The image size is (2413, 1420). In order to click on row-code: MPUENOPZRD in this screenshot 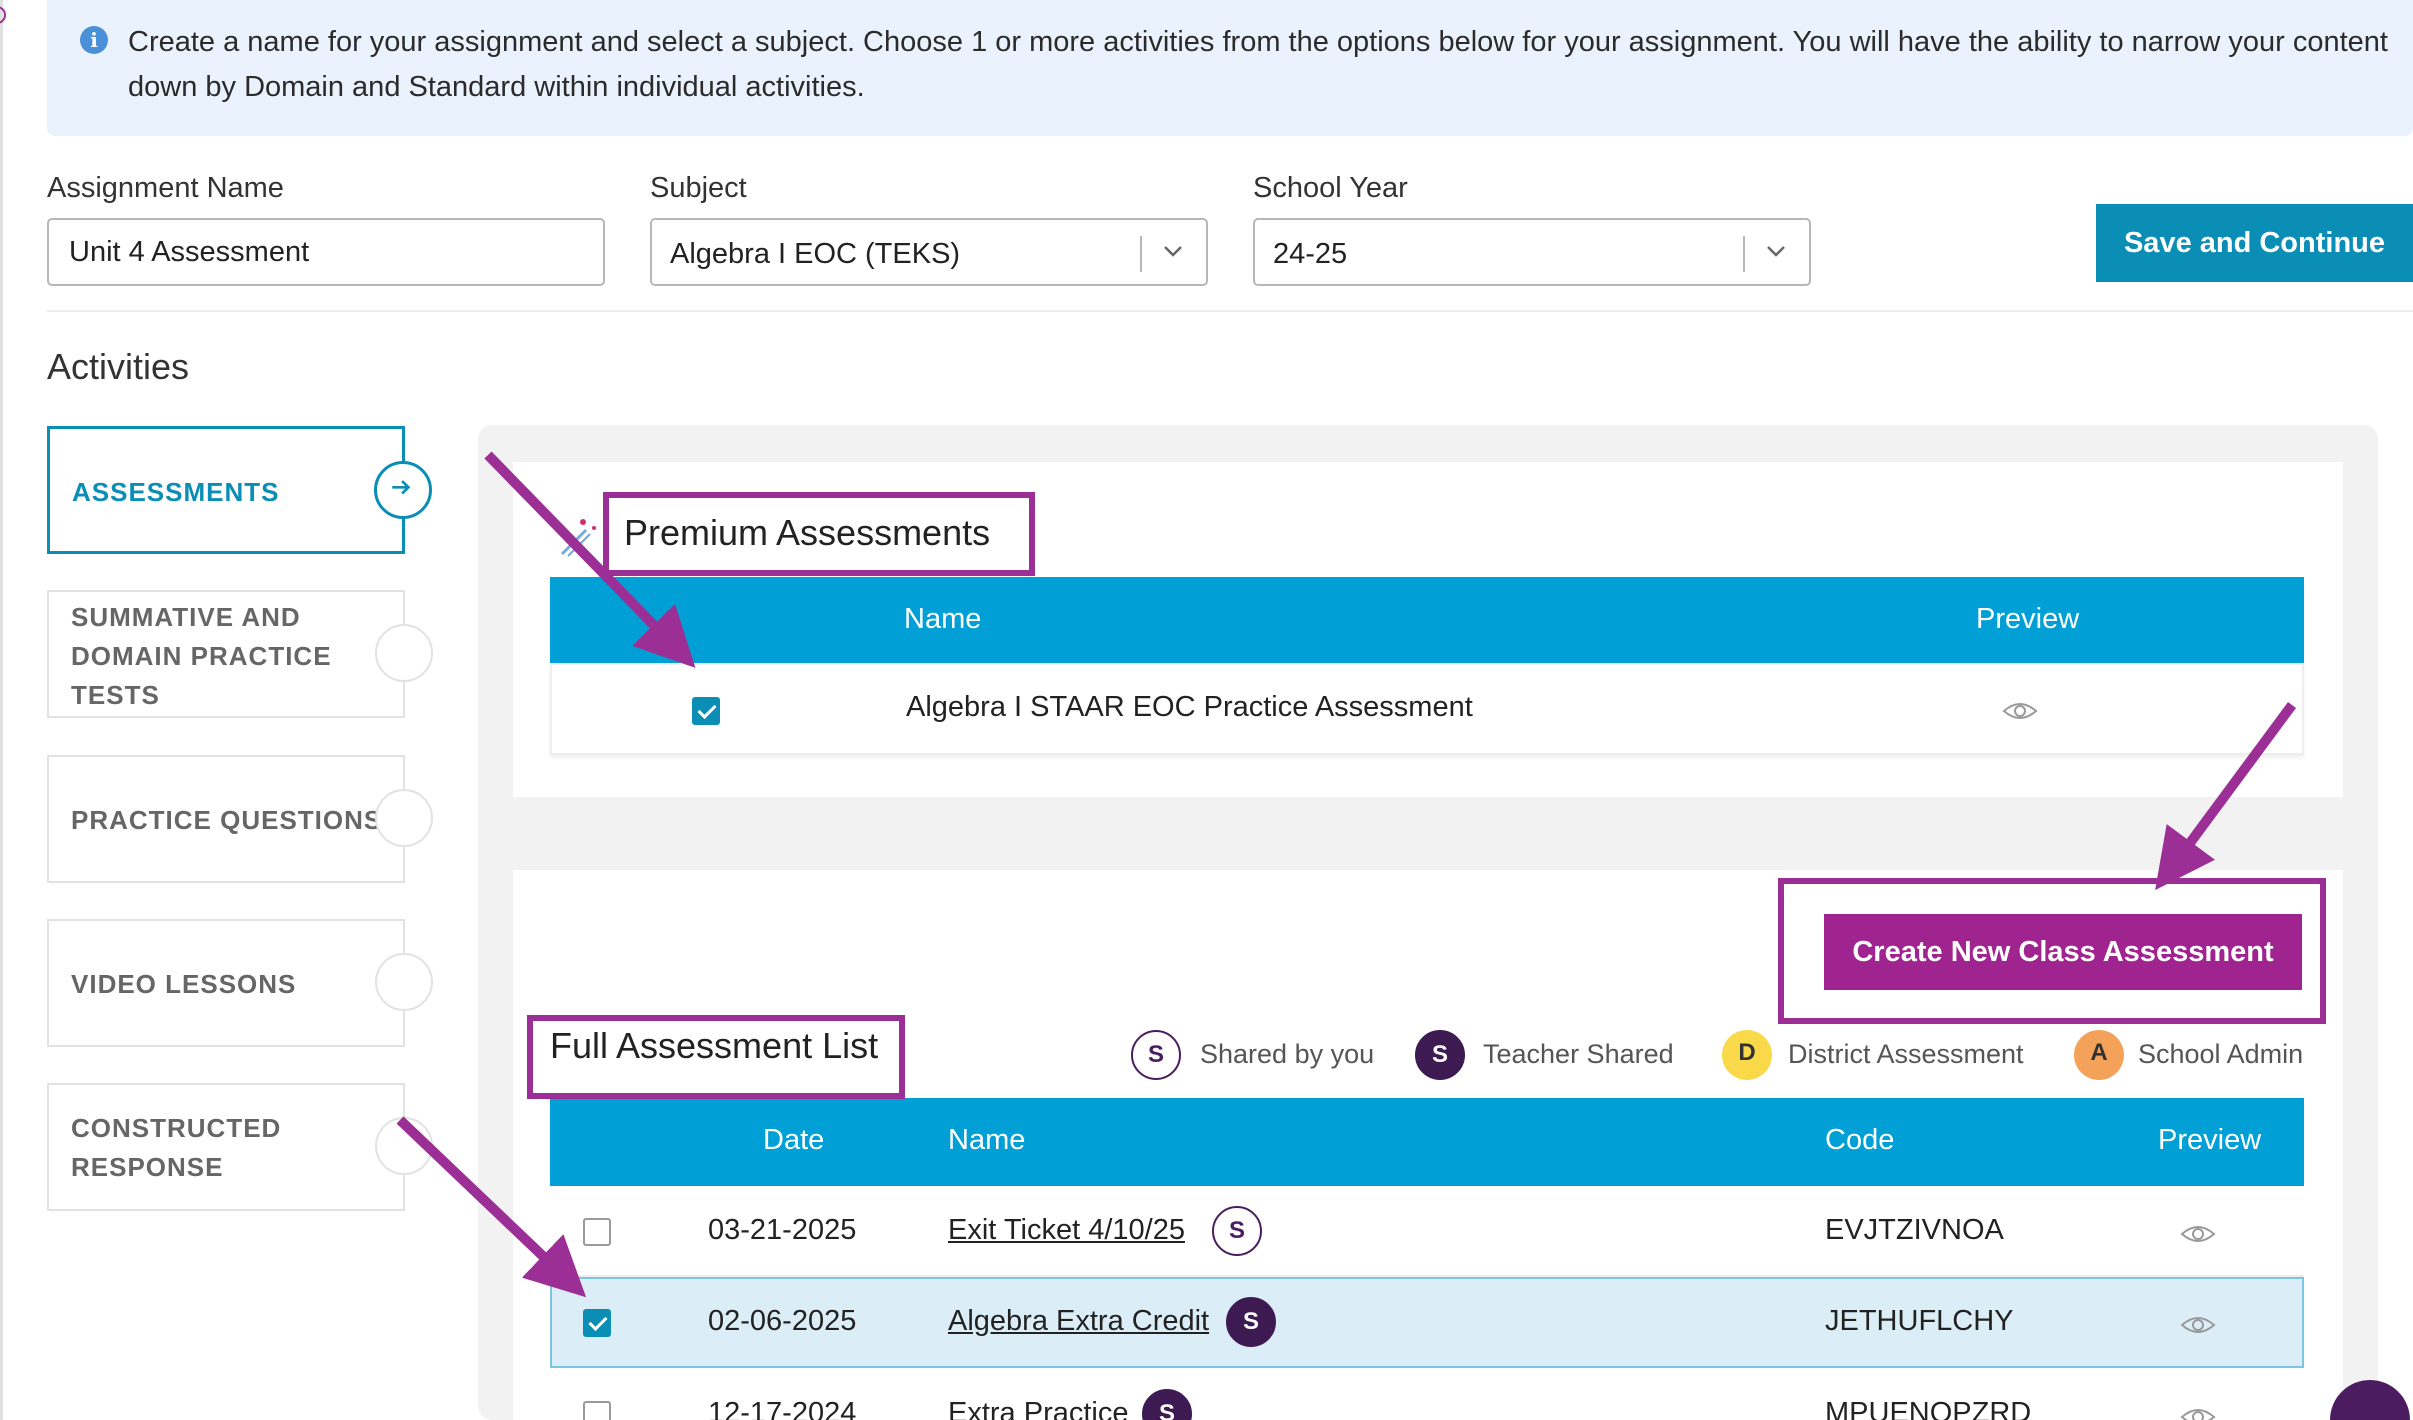, I will do `click(1928, 1408)`.